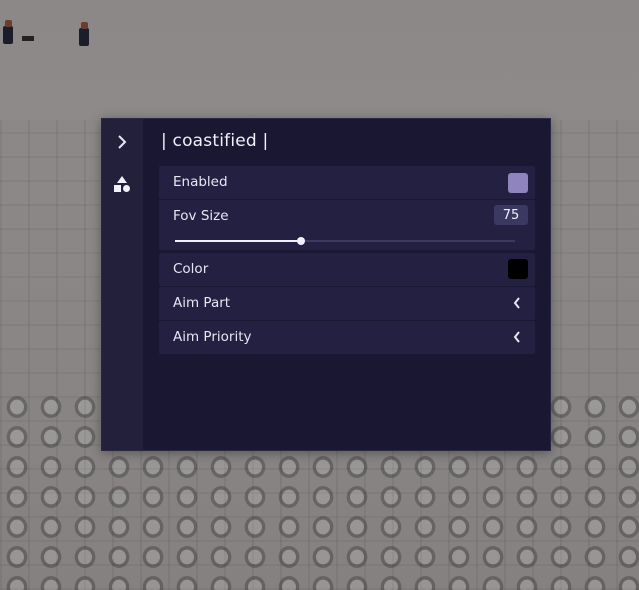 This screenshot has width=639, height=590. What do you see at coordinates (300, 241) in the screenshot?
I see `fov-size-slider-handle` at bounding box center [300, 241].